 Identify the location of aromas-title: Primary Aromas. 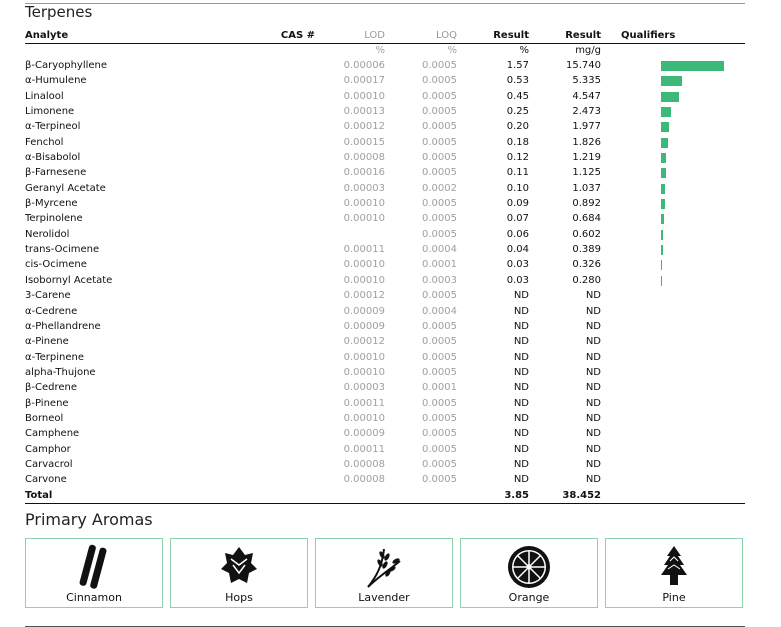
(89, 519).